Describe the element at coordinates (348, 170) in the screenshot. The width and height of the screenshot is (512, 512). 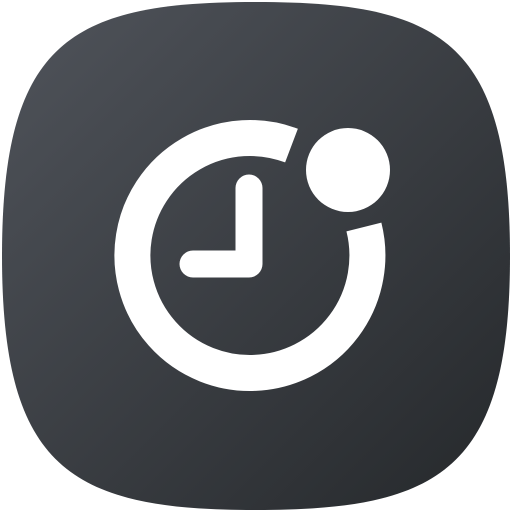
I see `notification-dot-icon` at that location.